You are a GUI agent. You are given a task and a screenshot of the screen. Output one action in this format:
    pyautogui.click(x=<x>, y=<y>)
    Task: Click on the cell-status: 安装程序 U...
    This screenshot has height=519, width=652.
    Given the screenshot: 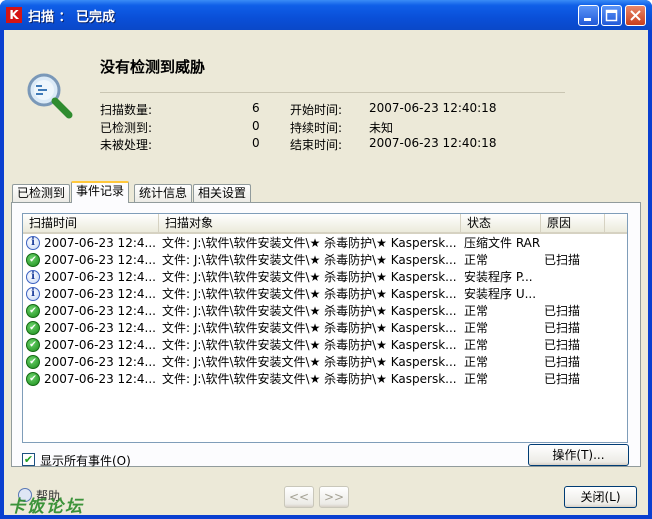 What is the action you would take?
    pyautogui.click(x=500, y=294)
    